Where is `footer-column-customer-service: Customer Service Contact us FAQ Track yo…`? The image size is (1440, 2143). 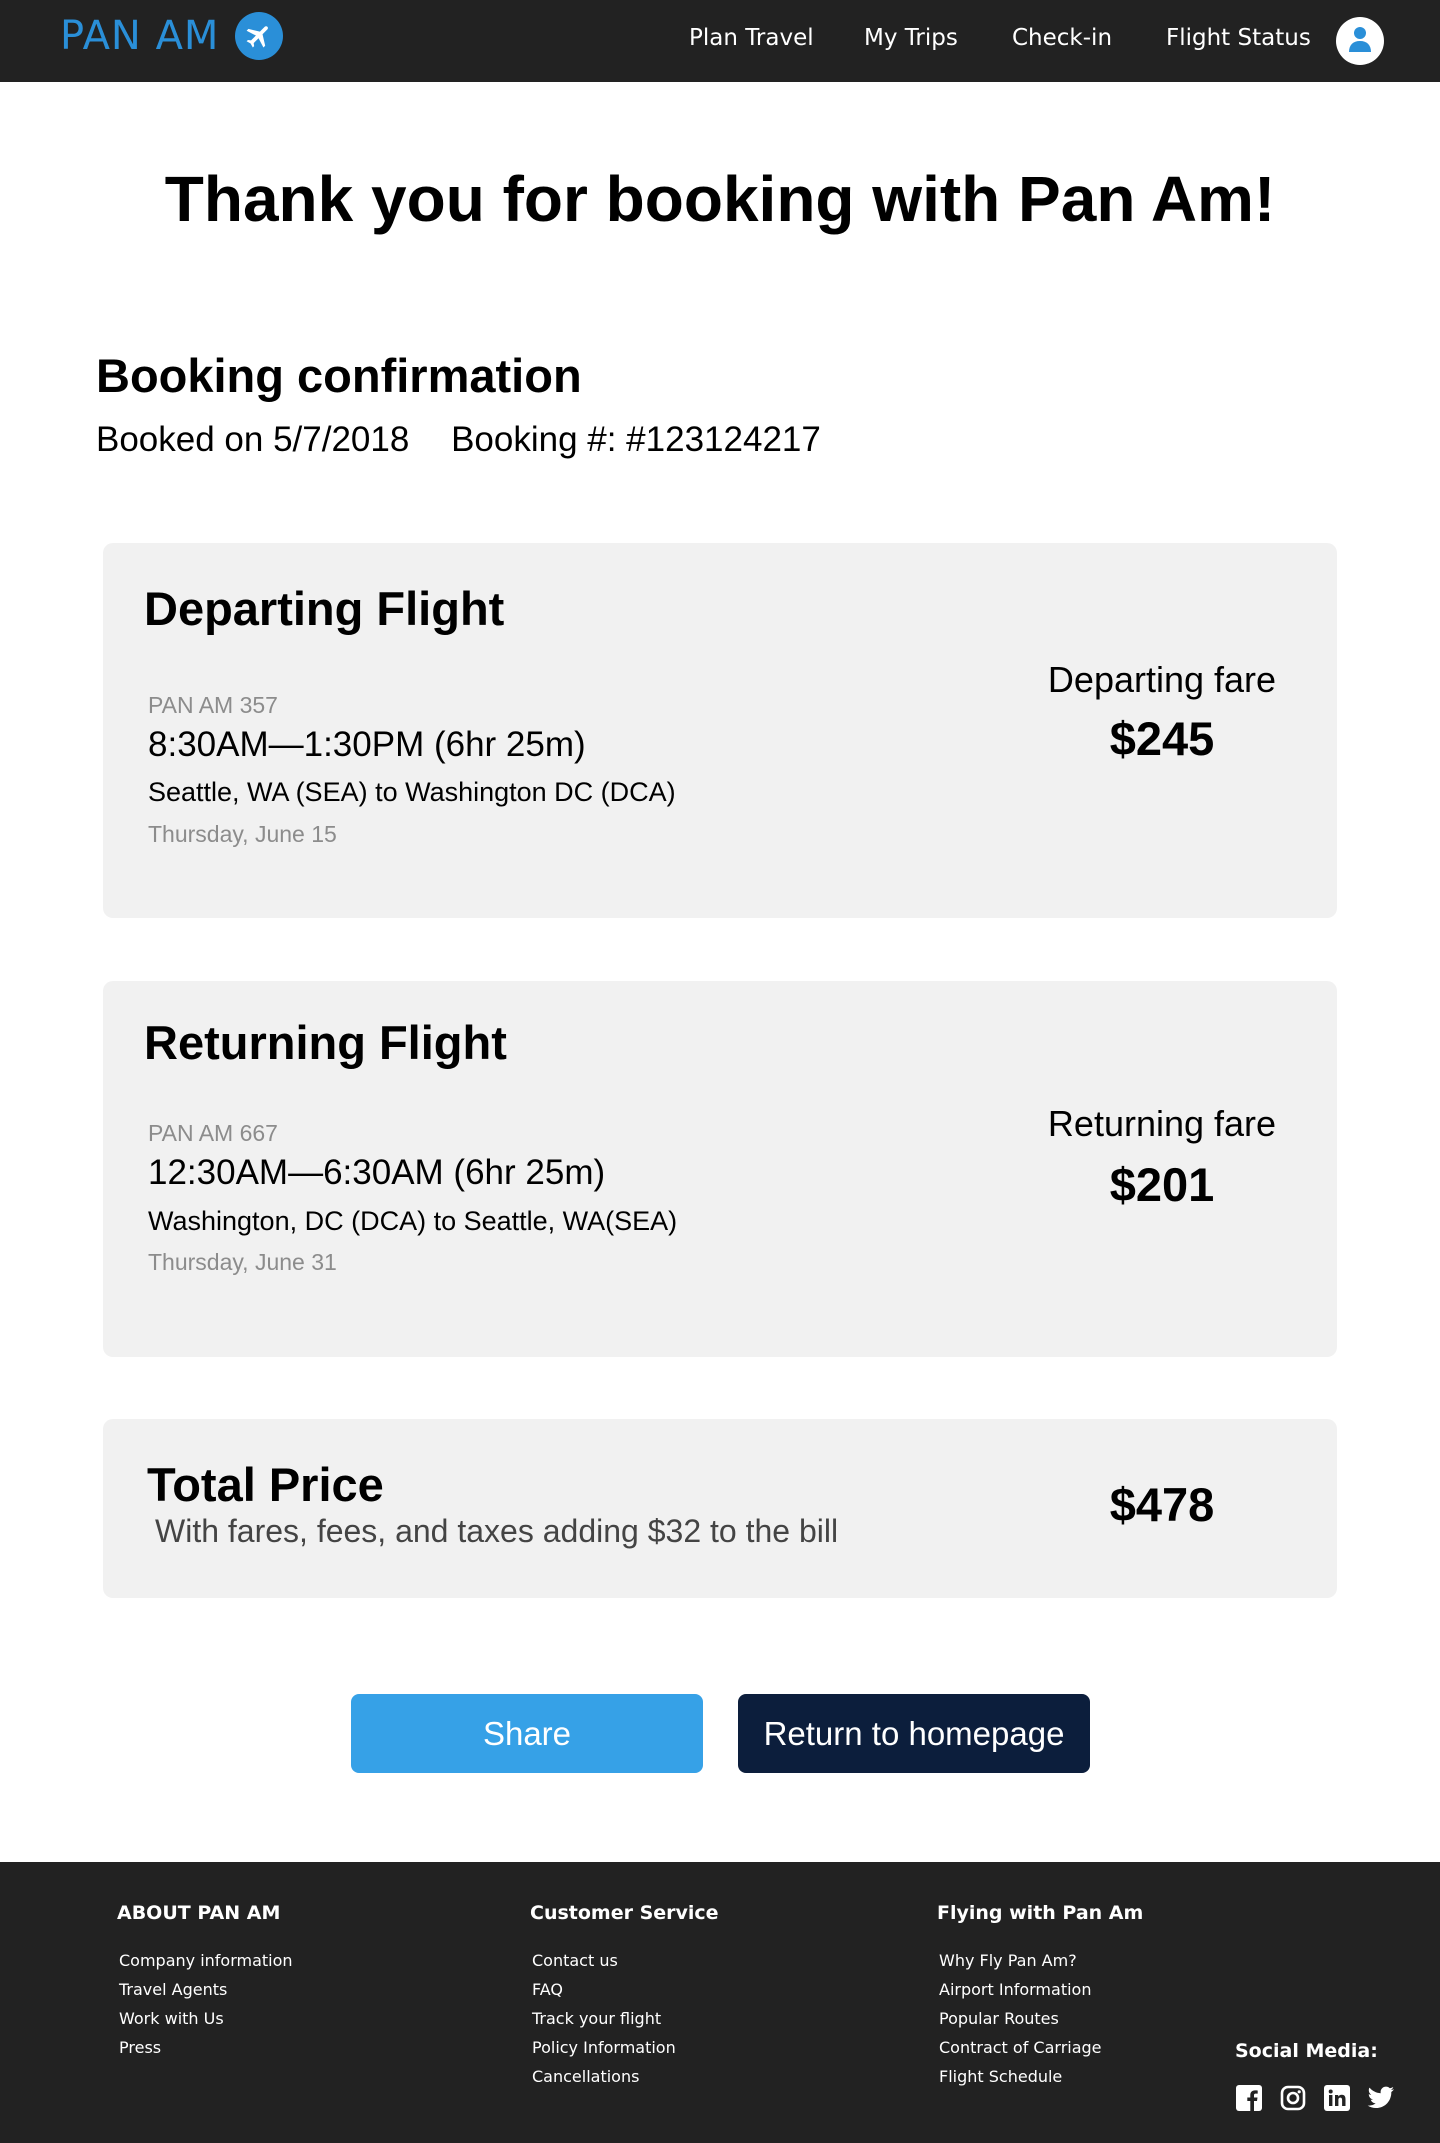
footer-column-customer-service: Customer Service Contact us FAQ Track yo… is located at coordinates (624, 1996).